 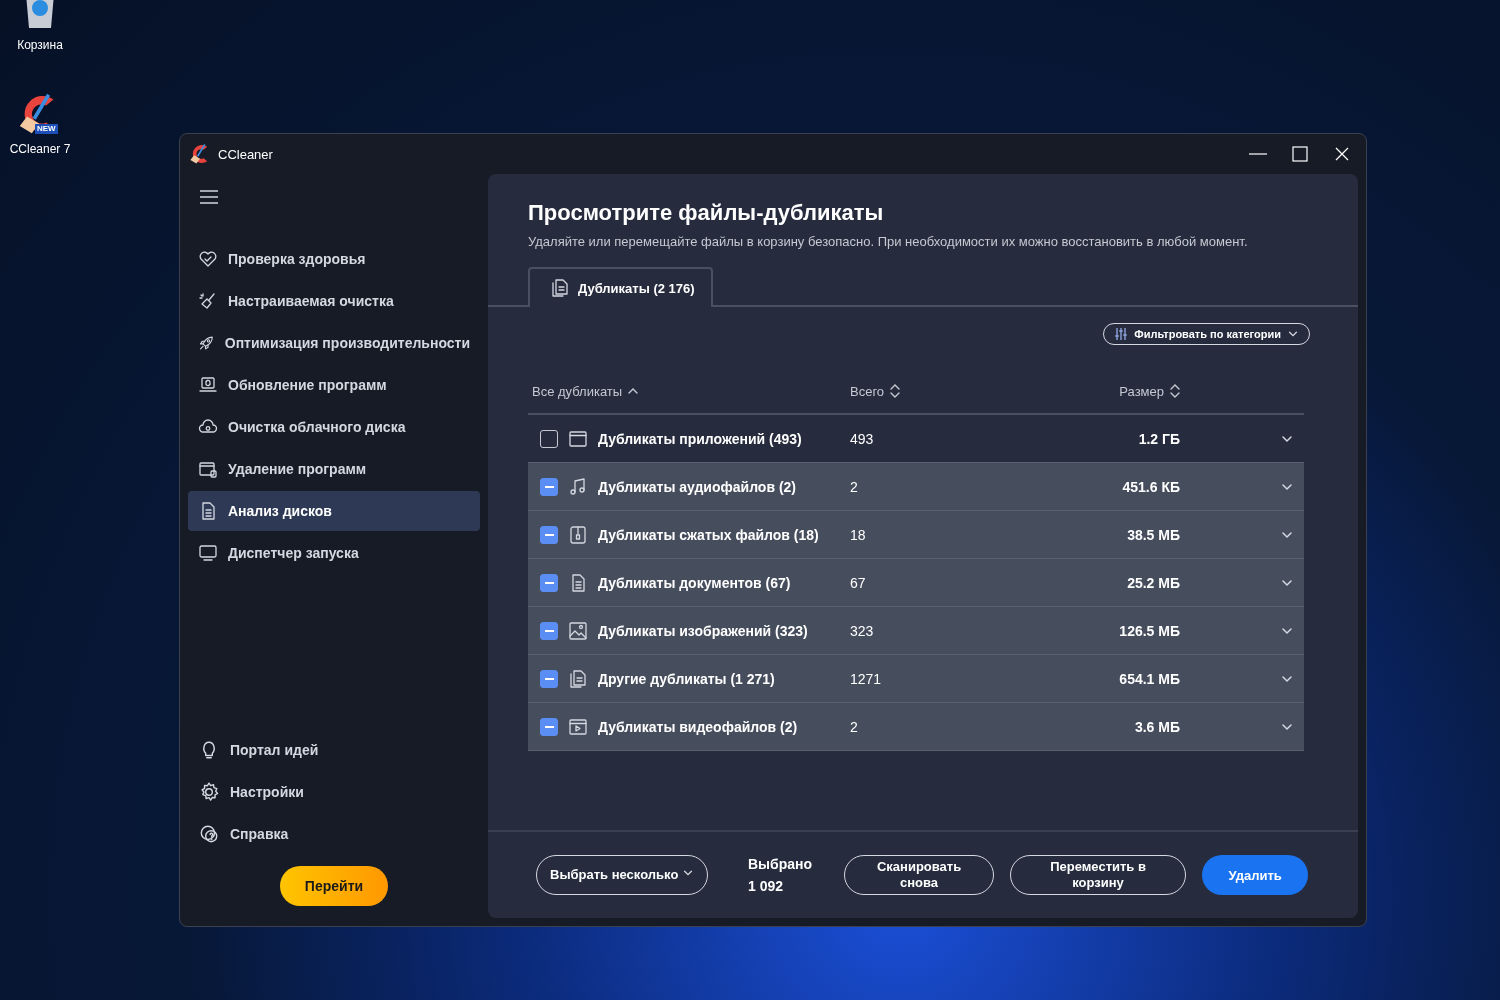 What do you see at coordinates (208, 385) in the screenshot?
I see `laptop-icon` at bounding box center [208, 385].